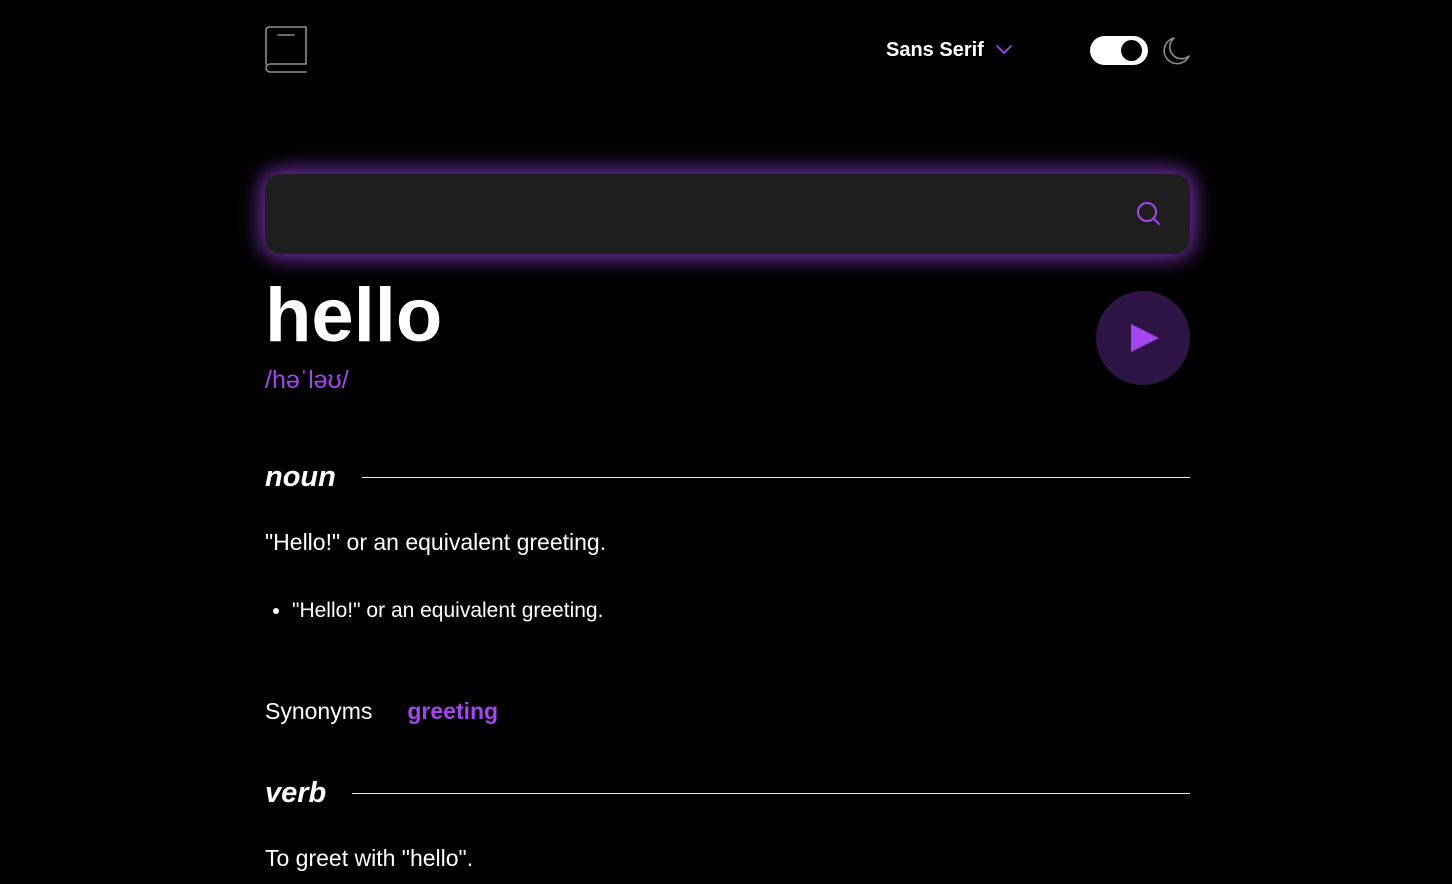 The height and width of the screenshot is (884, 1452). What do you see at coordinates (1003, 49) in the screenshot?
I see `chevron-down-icon` at bounding box center [1003, 49].